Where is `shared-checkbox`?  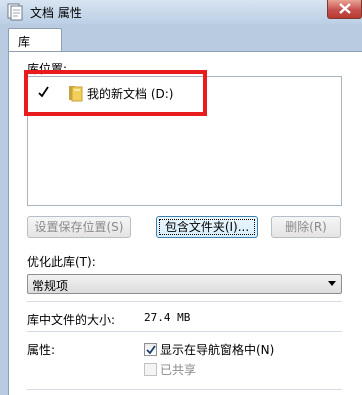
shared-checkbox is located at coordinates (150, 369).